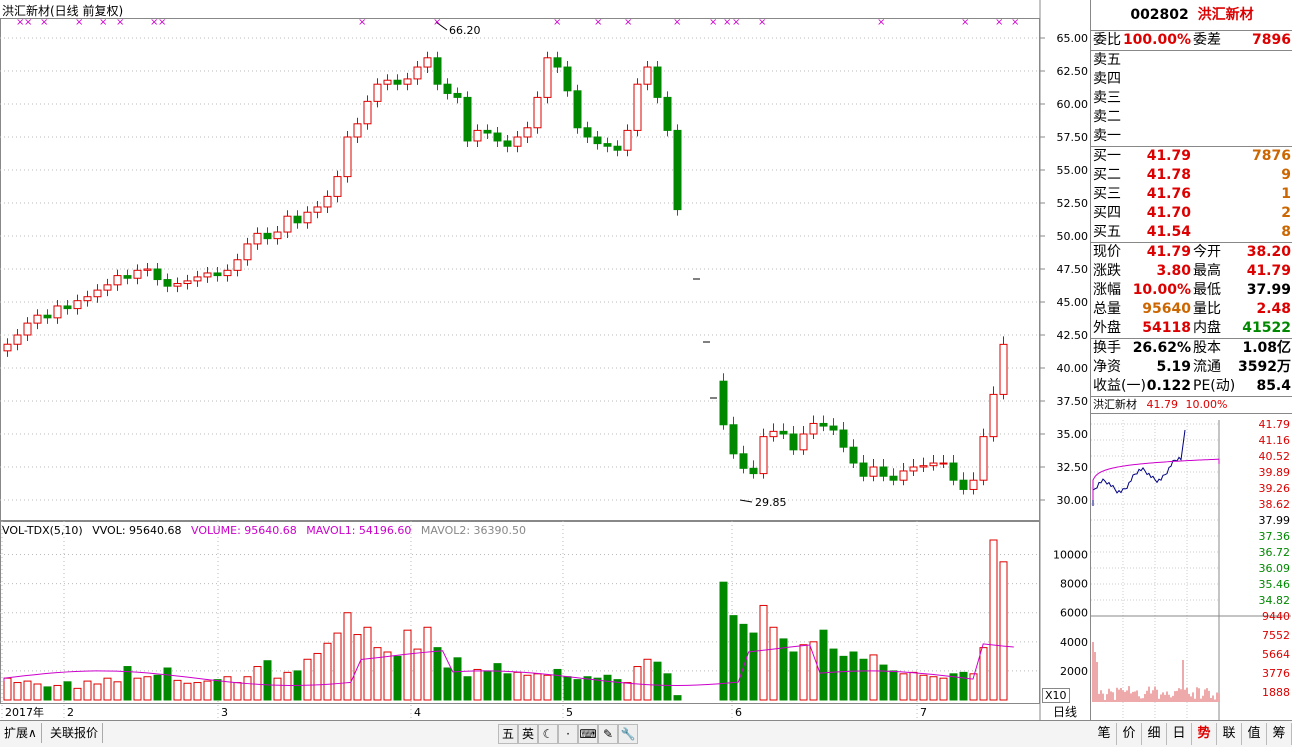  What do you see at coordinates (1191, 79) in the screenshot?
I see `sell-level-4: 卖四` at bounding box center [1191, 79].